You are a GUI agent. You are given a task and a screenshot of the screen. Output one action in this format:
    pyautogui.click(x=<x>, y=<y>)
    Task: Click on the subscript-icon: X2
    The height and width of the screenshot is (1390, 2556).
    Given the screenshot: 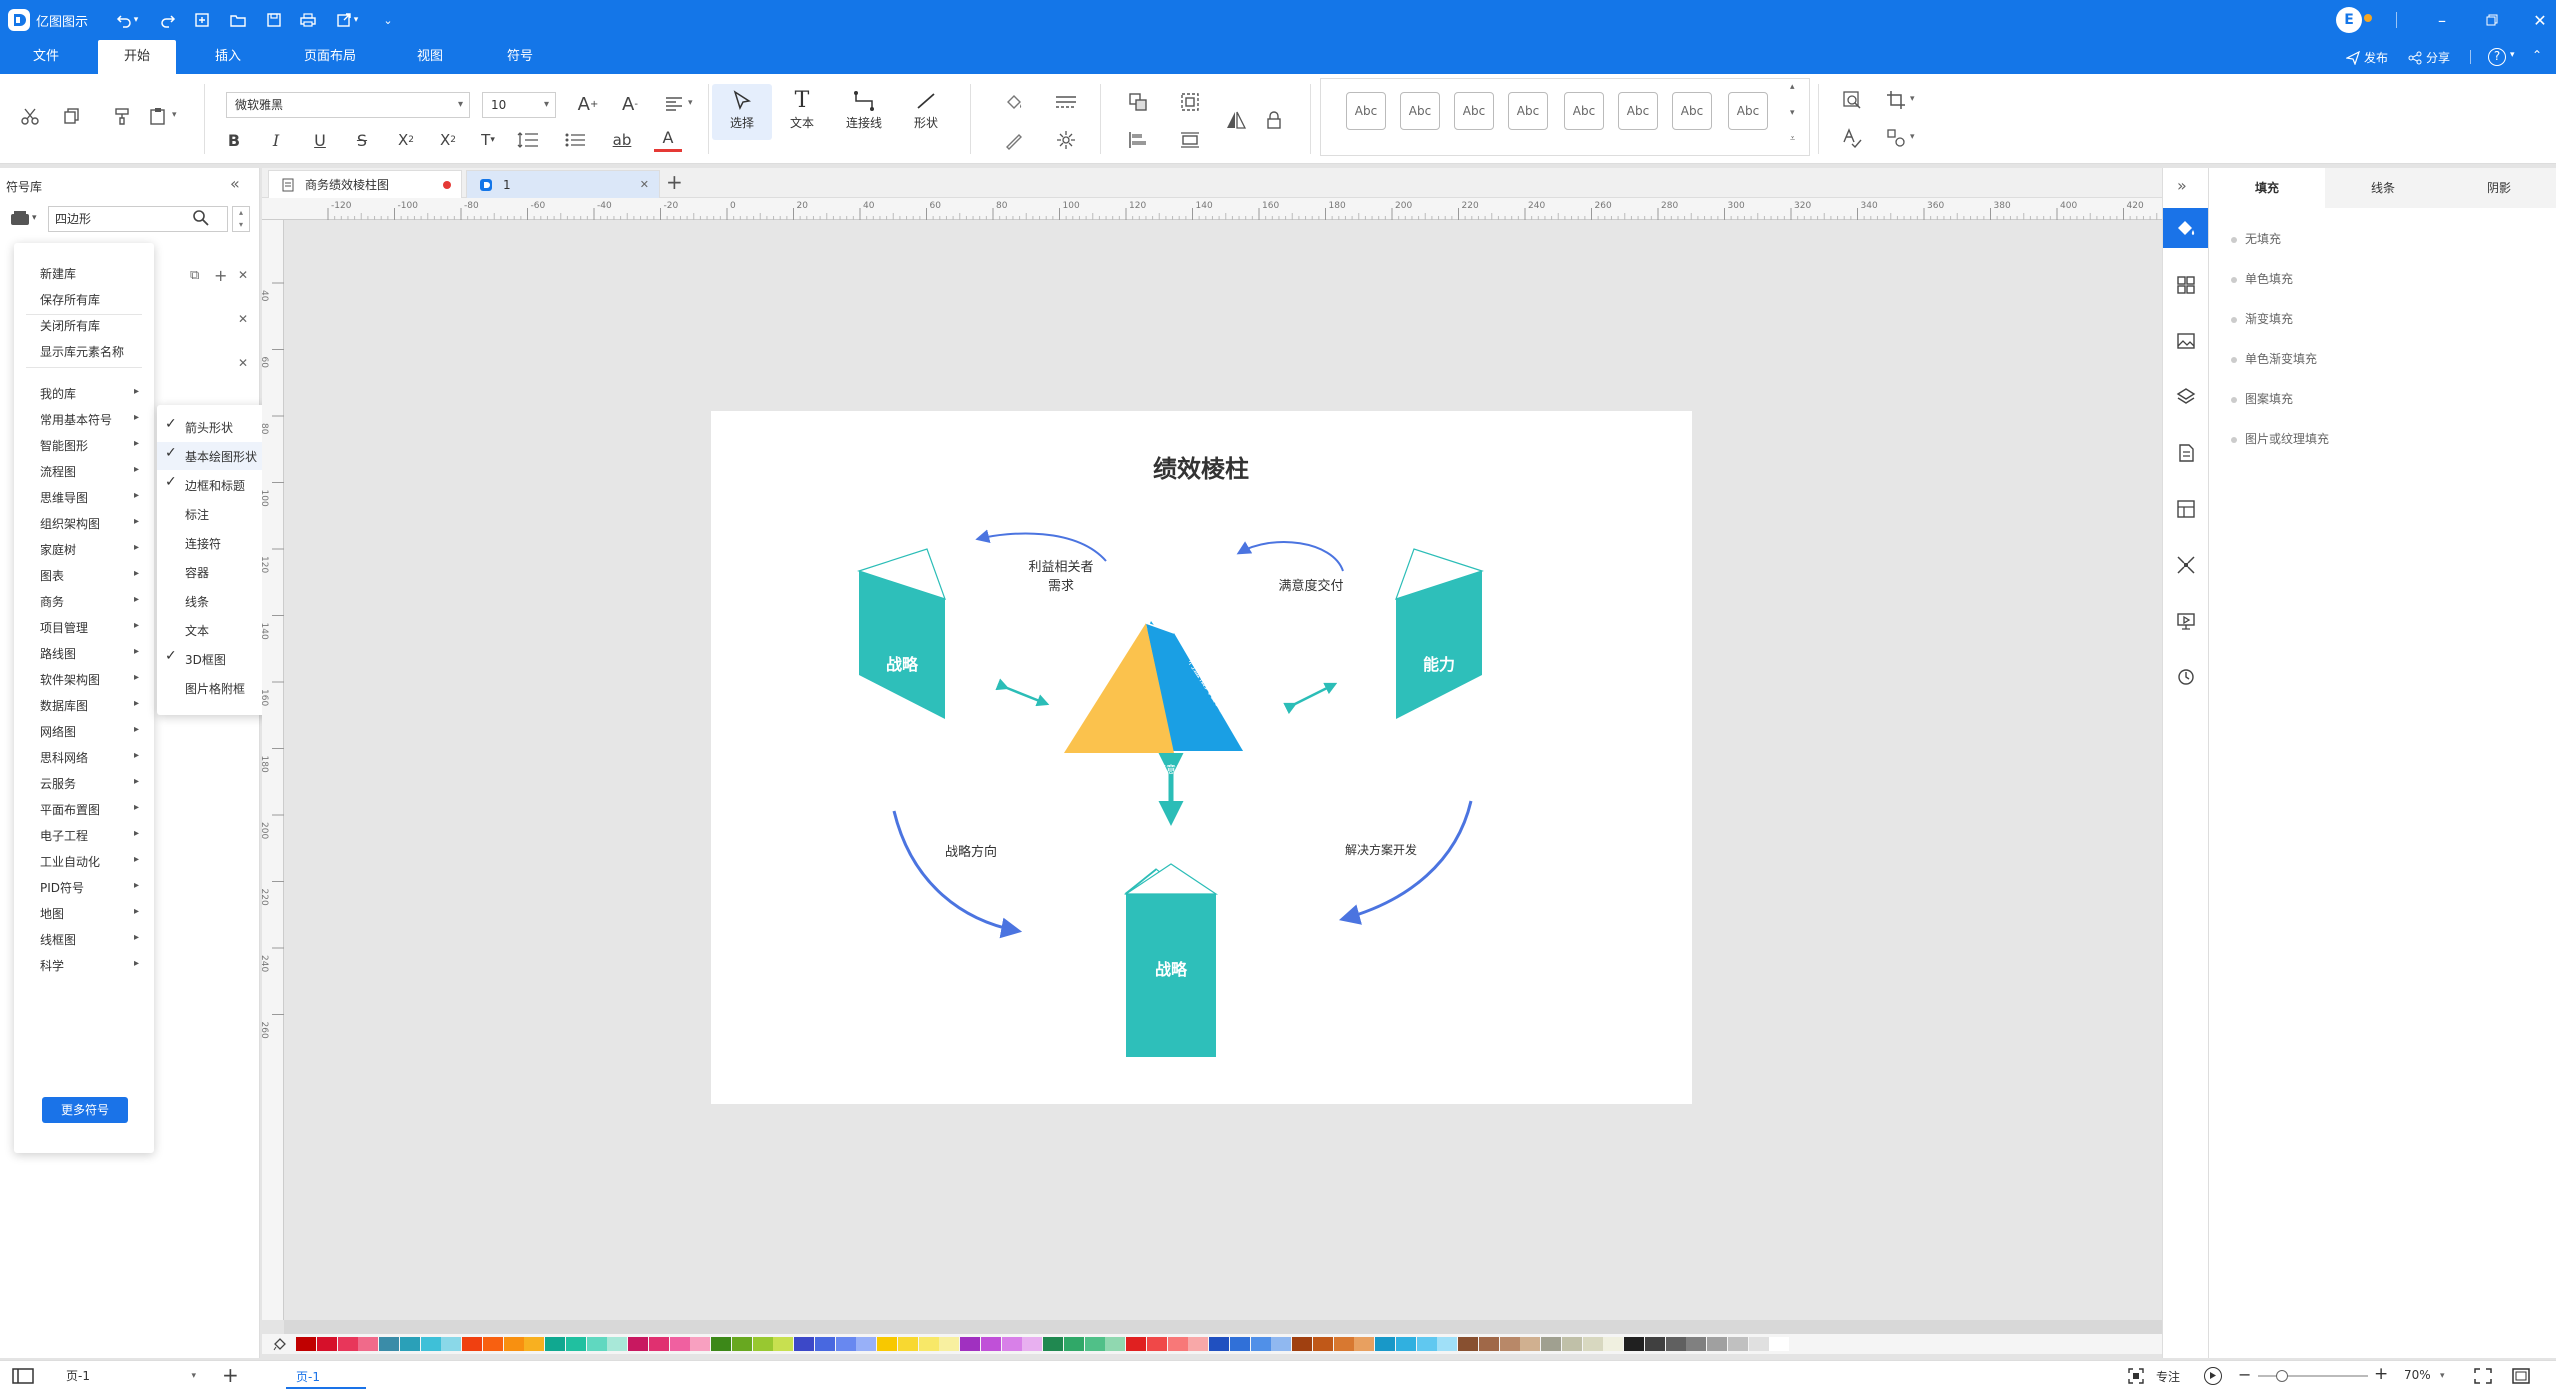 What is the action you would take?
    pyautogui.click(x=448, y=140)
    